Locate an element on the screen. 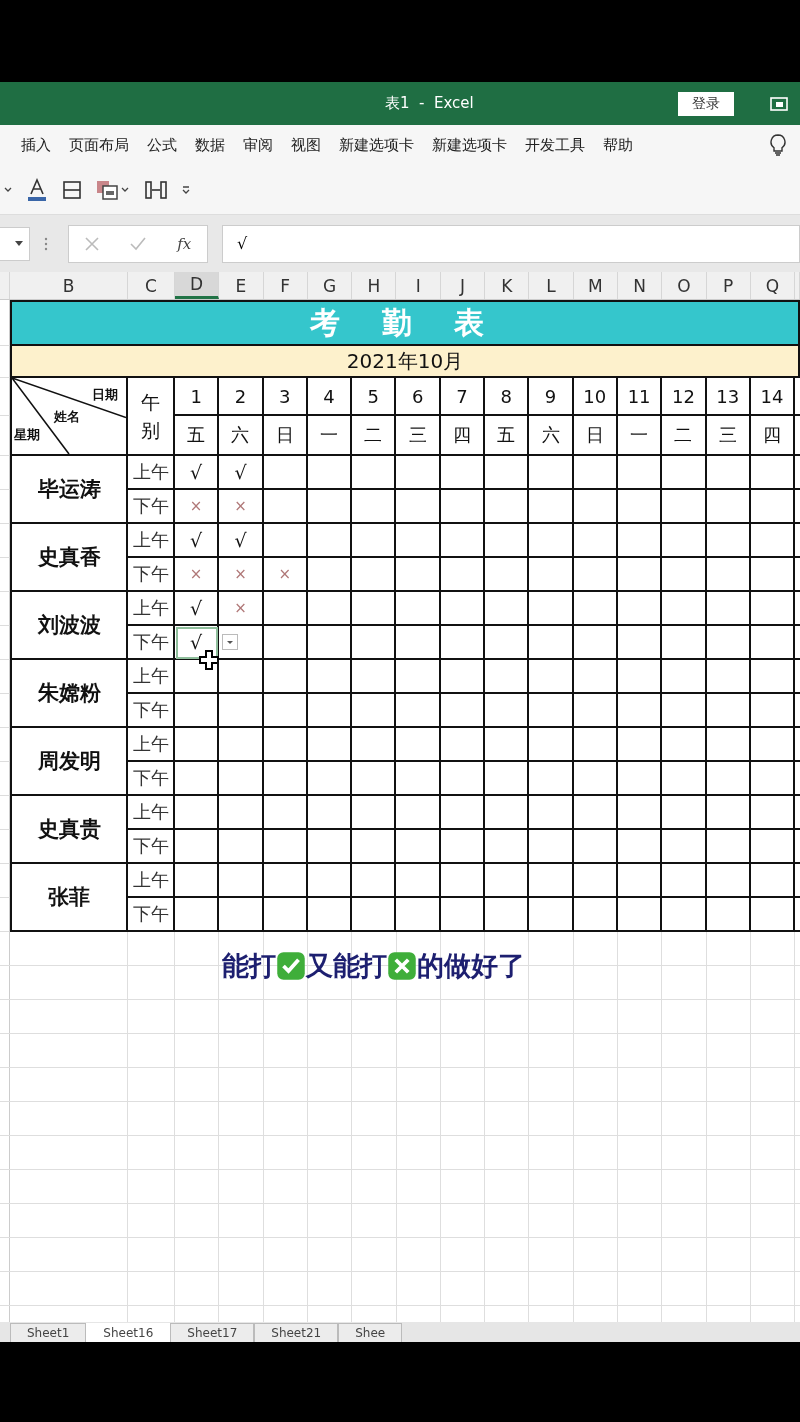 This screenshot has width=800, height=1422. cross-cell: × is located at coordinates (197, 575).